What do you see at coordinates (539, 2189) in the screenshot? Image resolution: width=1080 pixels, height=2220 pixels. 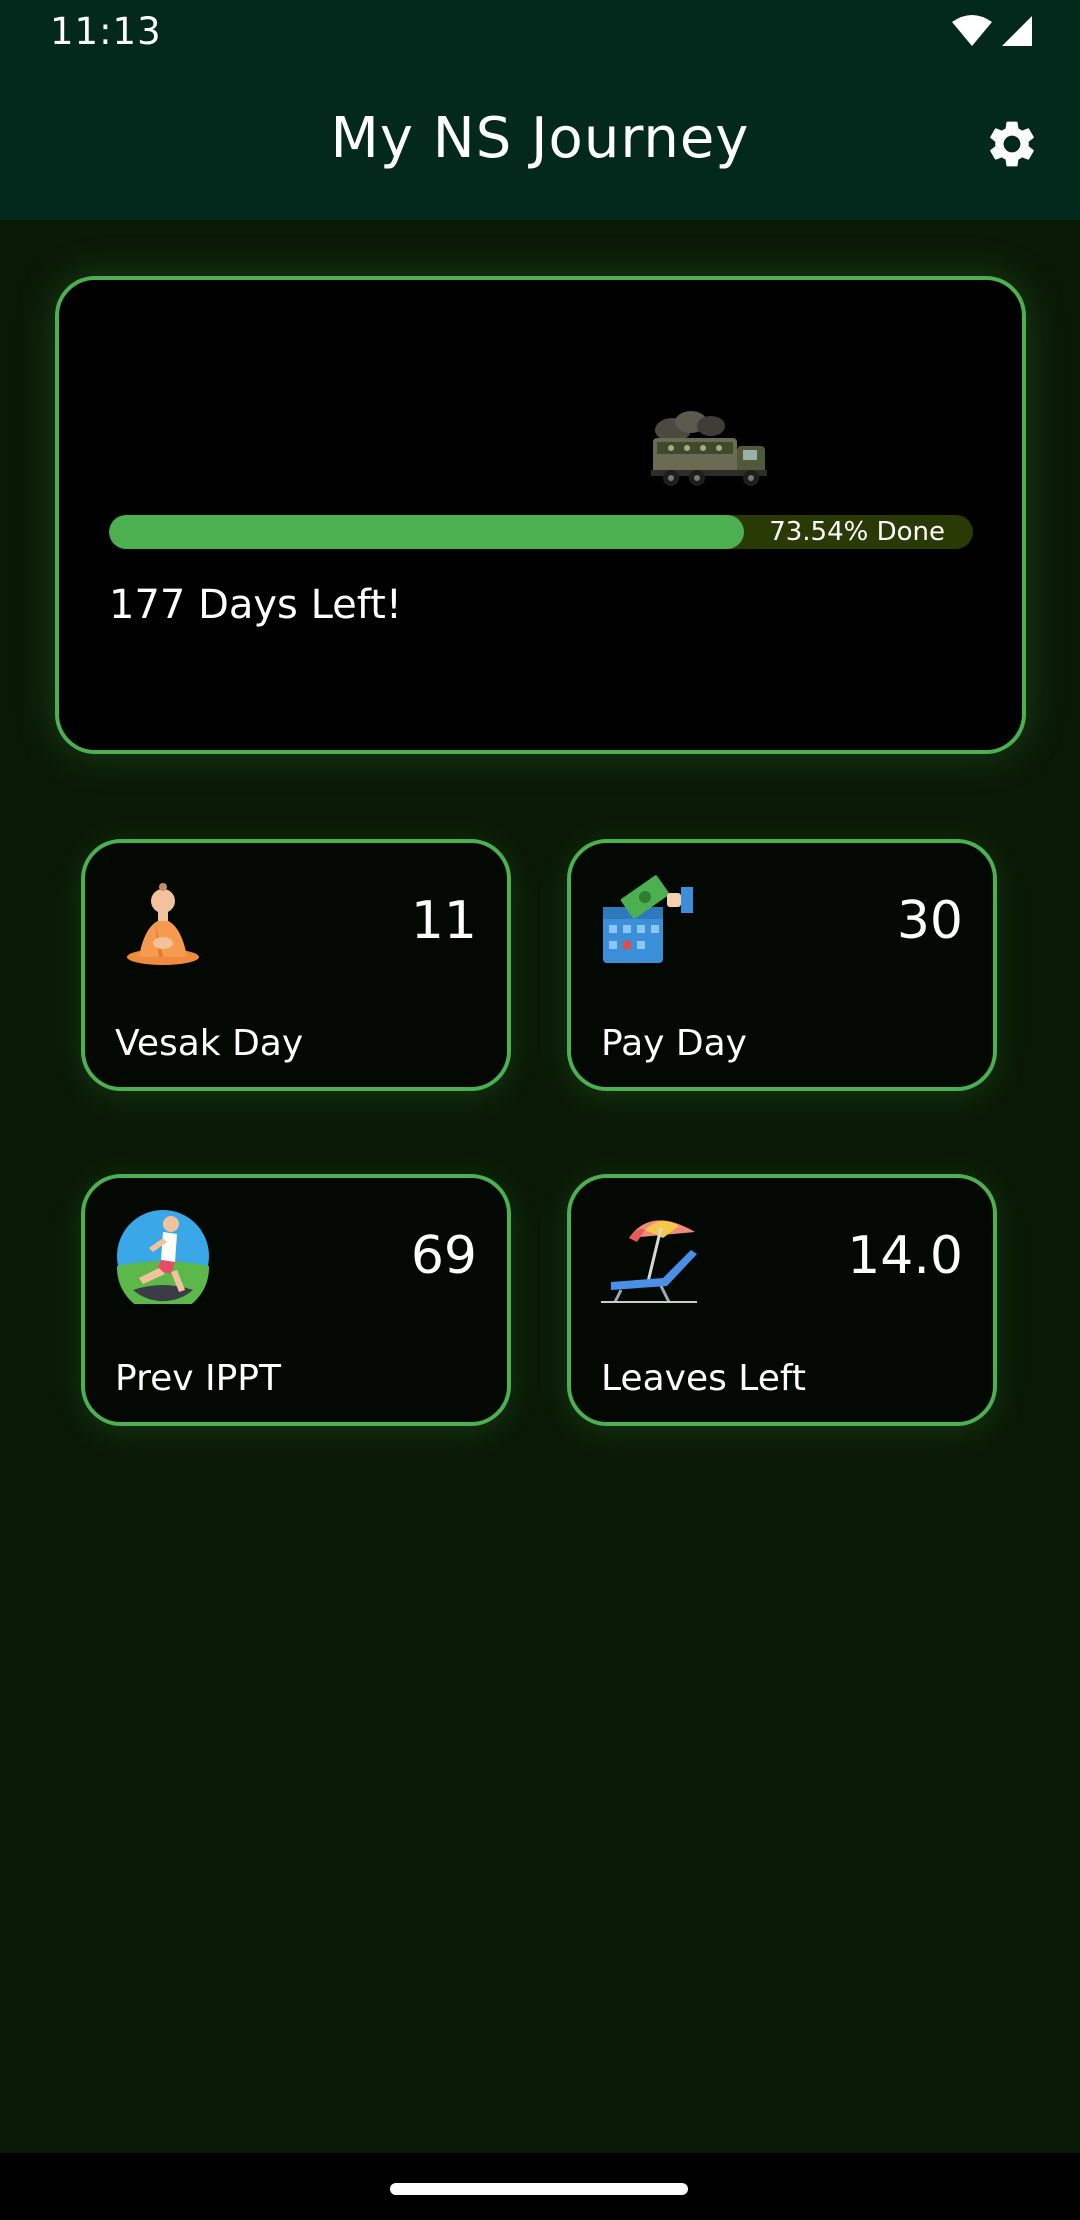 I see `home-indicator` at bounding box center [539, 2189].